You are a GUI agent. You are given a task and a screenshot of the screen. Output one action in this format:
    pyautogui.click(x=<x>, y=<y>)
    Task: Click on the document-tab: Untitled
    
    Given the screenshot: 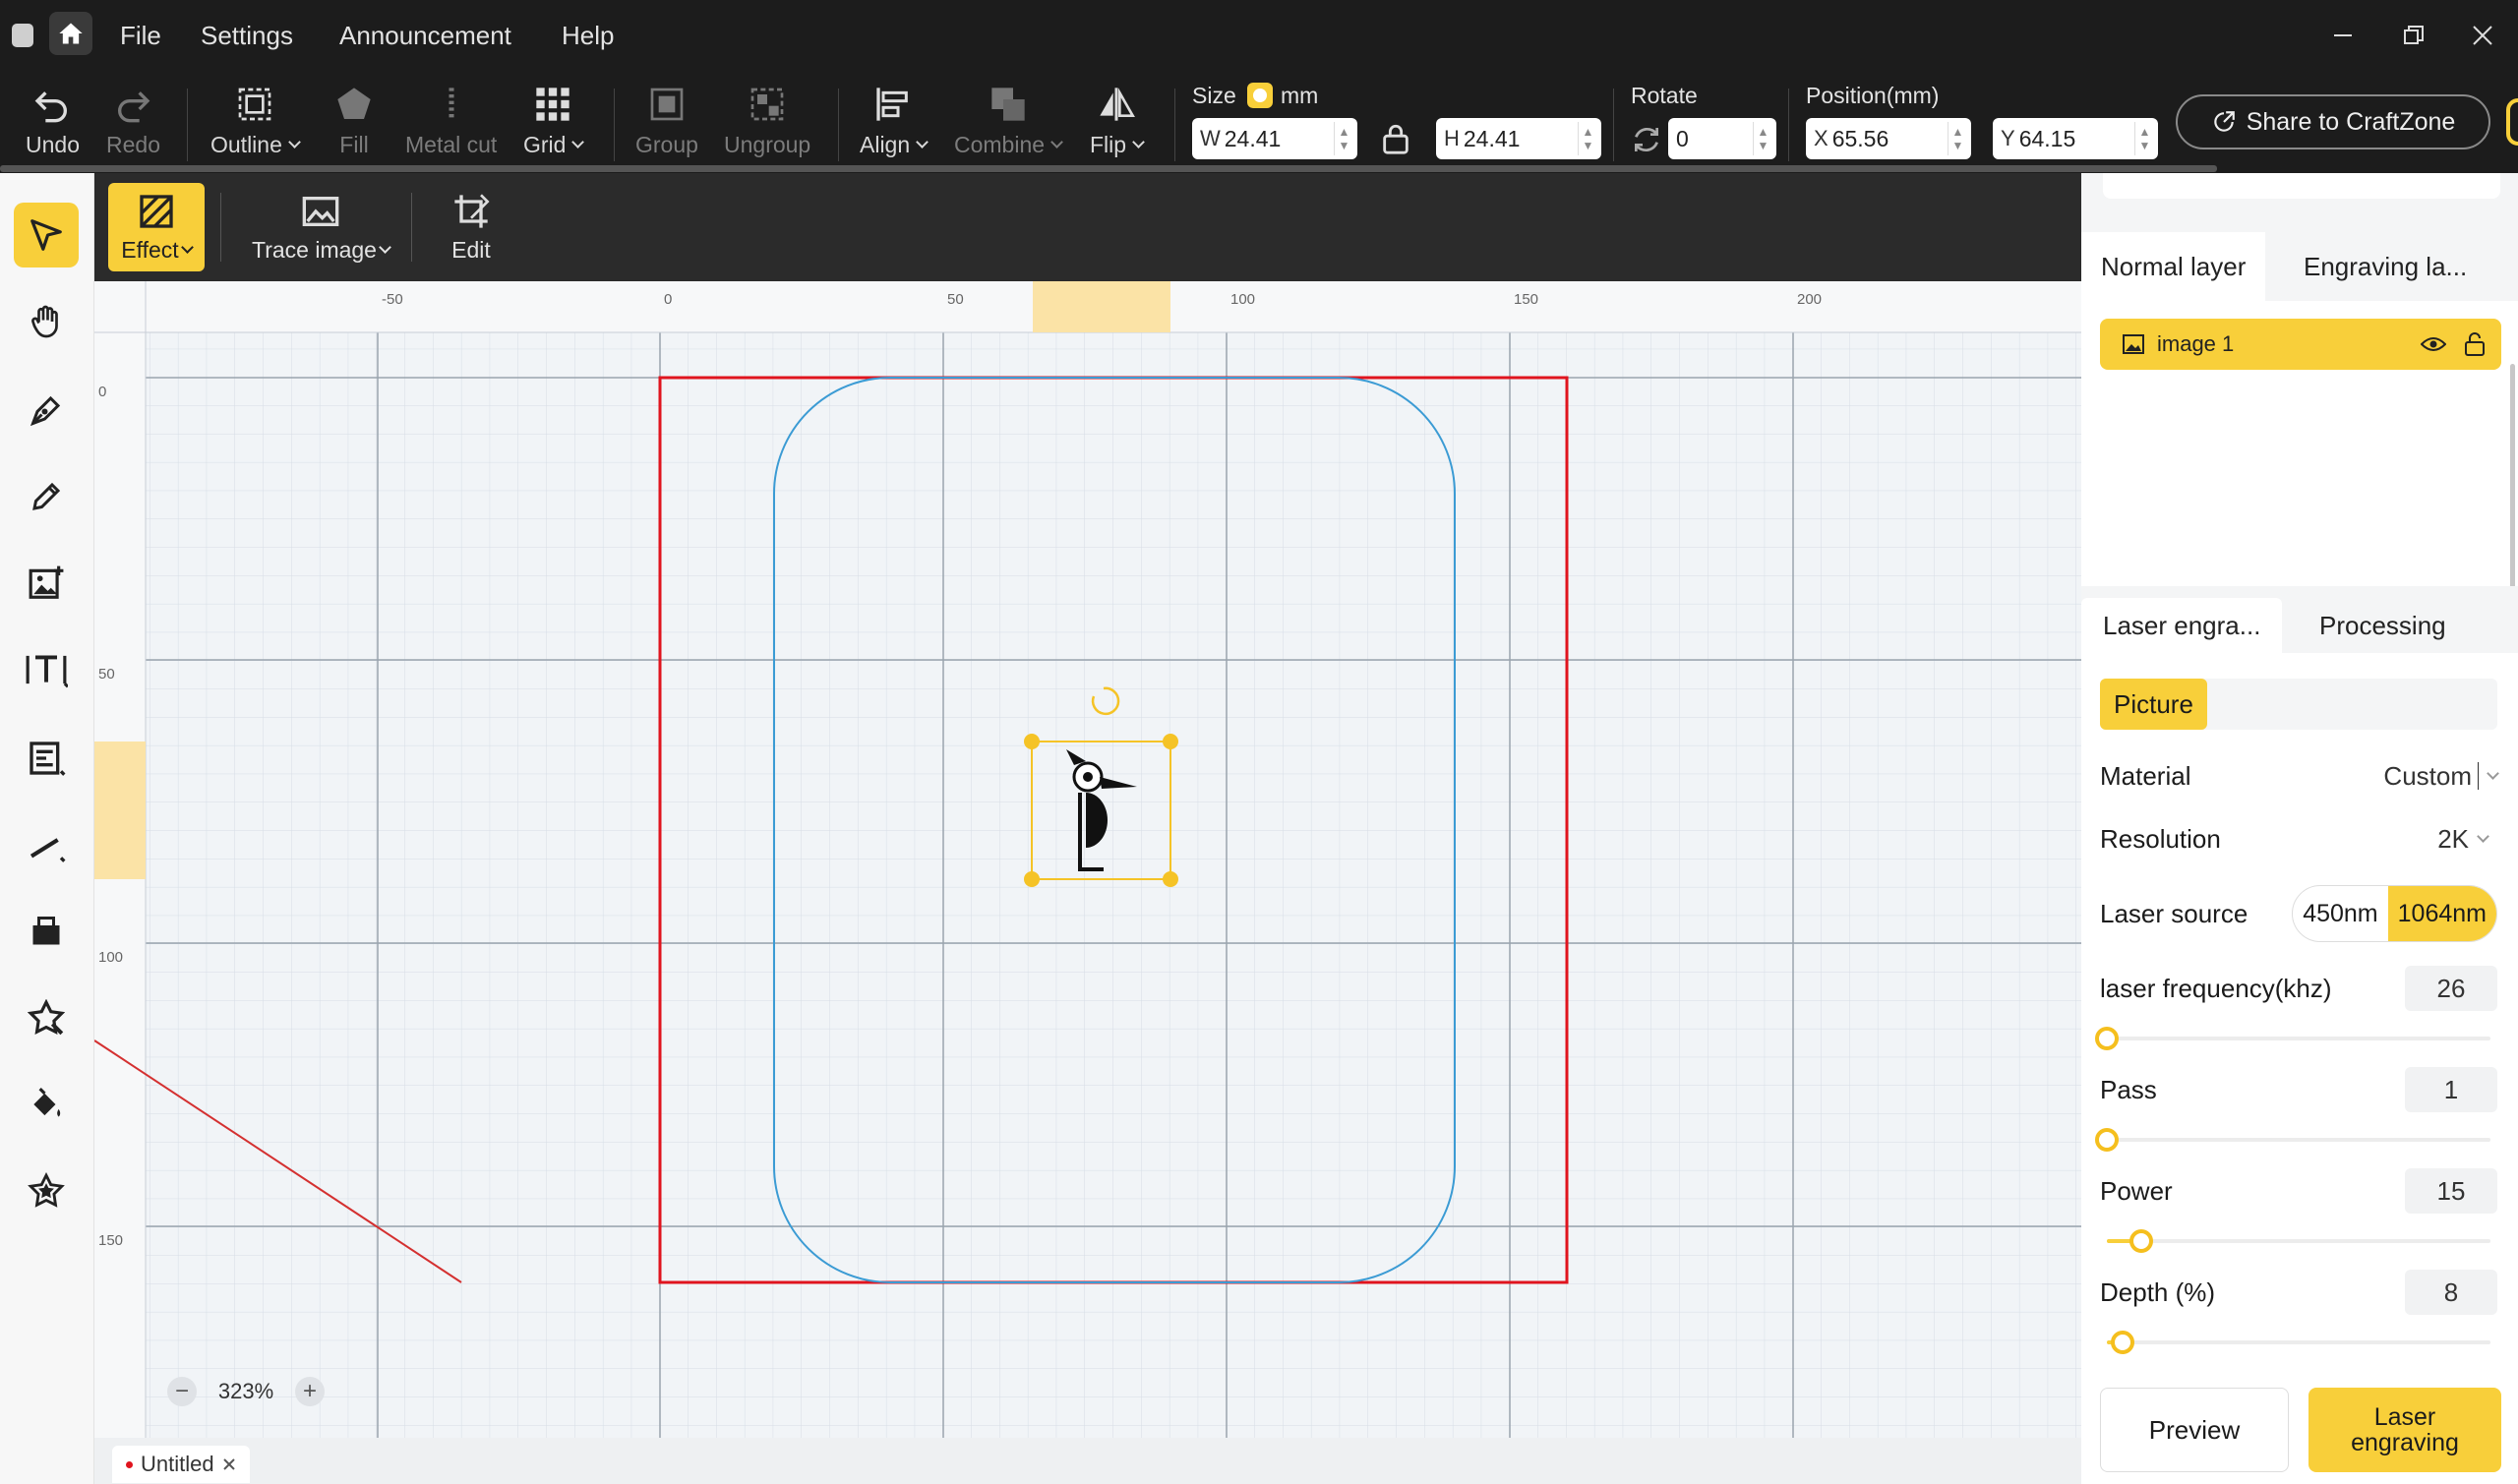 What is the action you would take?
    pyautogui.click(x=181, y=1465)
    